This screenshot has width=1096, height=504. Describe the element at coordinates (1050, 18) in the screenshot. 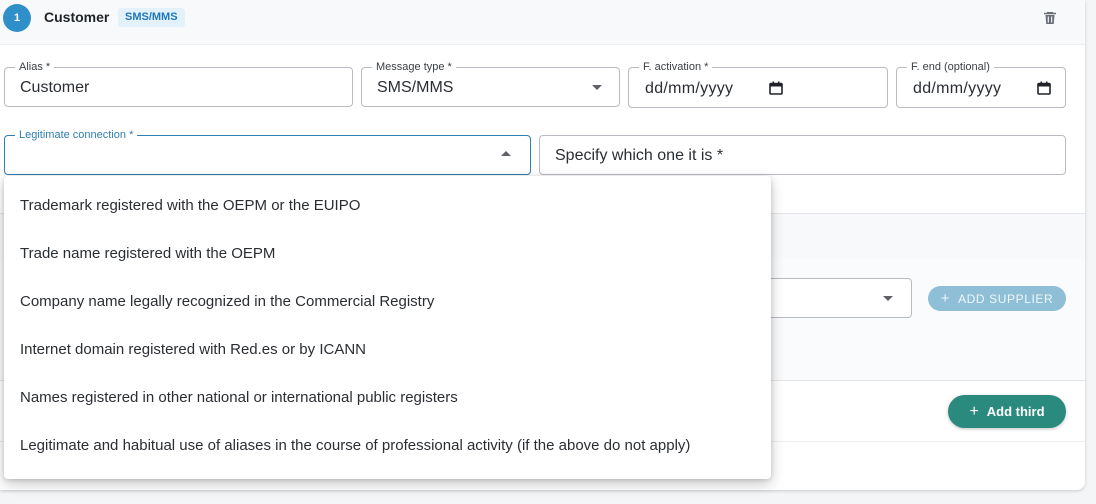

I see `trash-icon` at that location.